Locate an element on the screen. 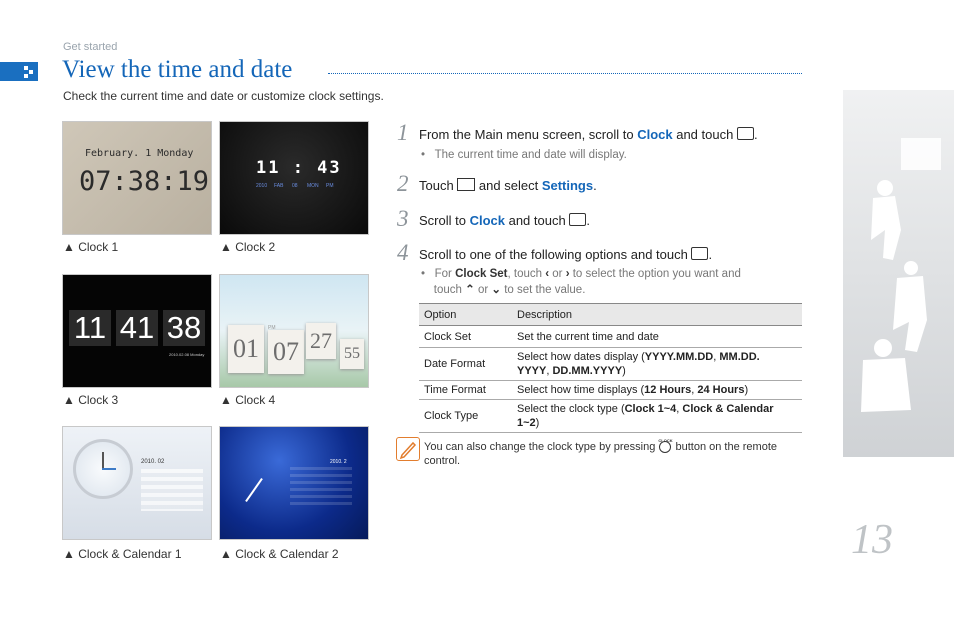 This screenshot has width=954, height=630. section-label: Get started is located at coordinates (90, 47).